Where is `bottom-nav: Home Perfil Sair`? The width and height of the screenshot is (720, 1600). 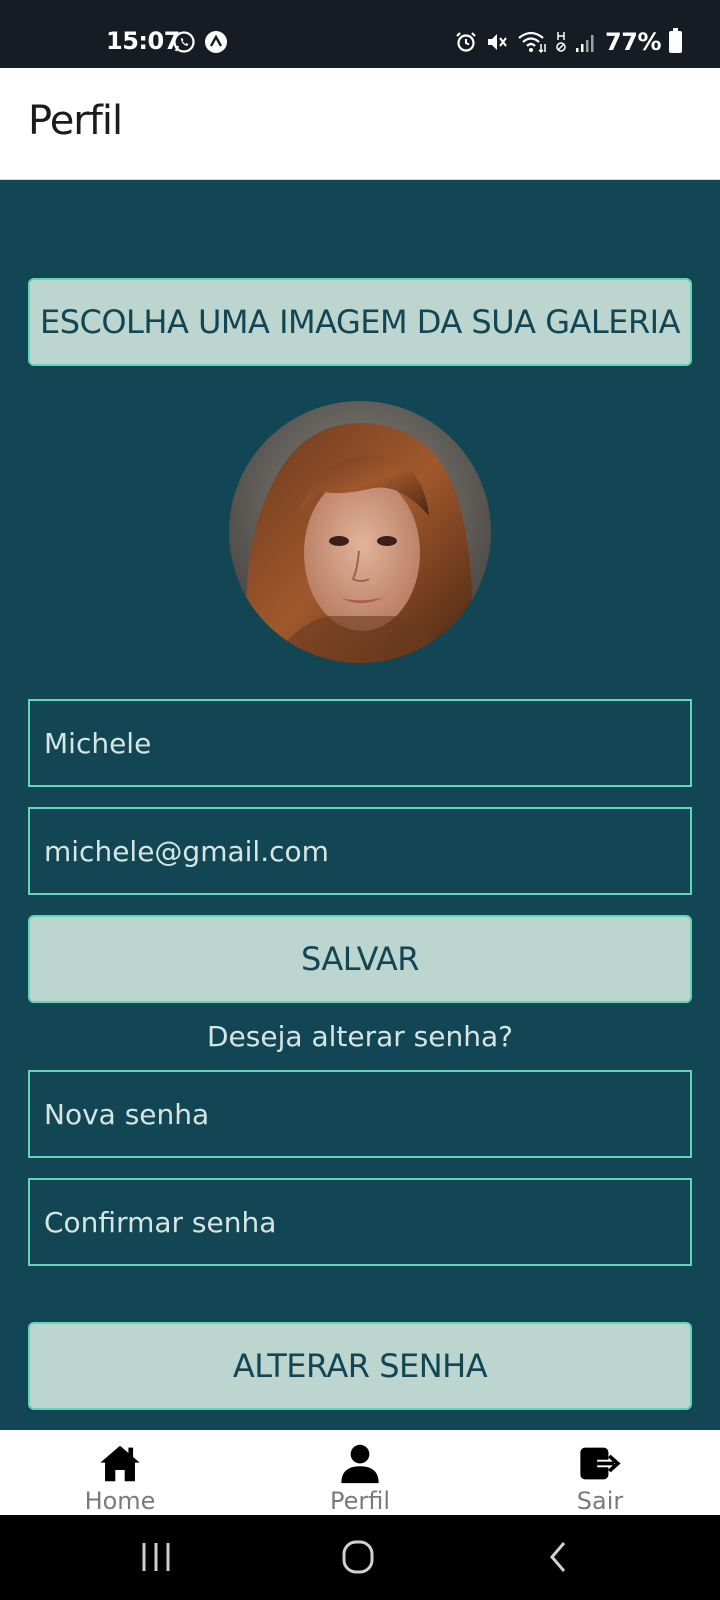 bottom-nav: Home Perfil Sair is located at coordinates (360, 1472).